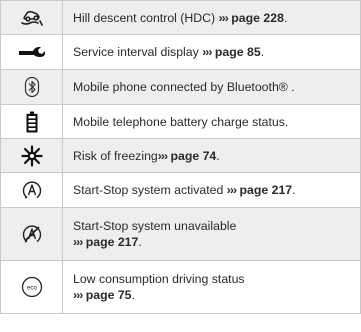 The height and width of the screenshot is (332, 361). I want to click on row-text: Risk of freezing››› page 74., so click(211, 155).